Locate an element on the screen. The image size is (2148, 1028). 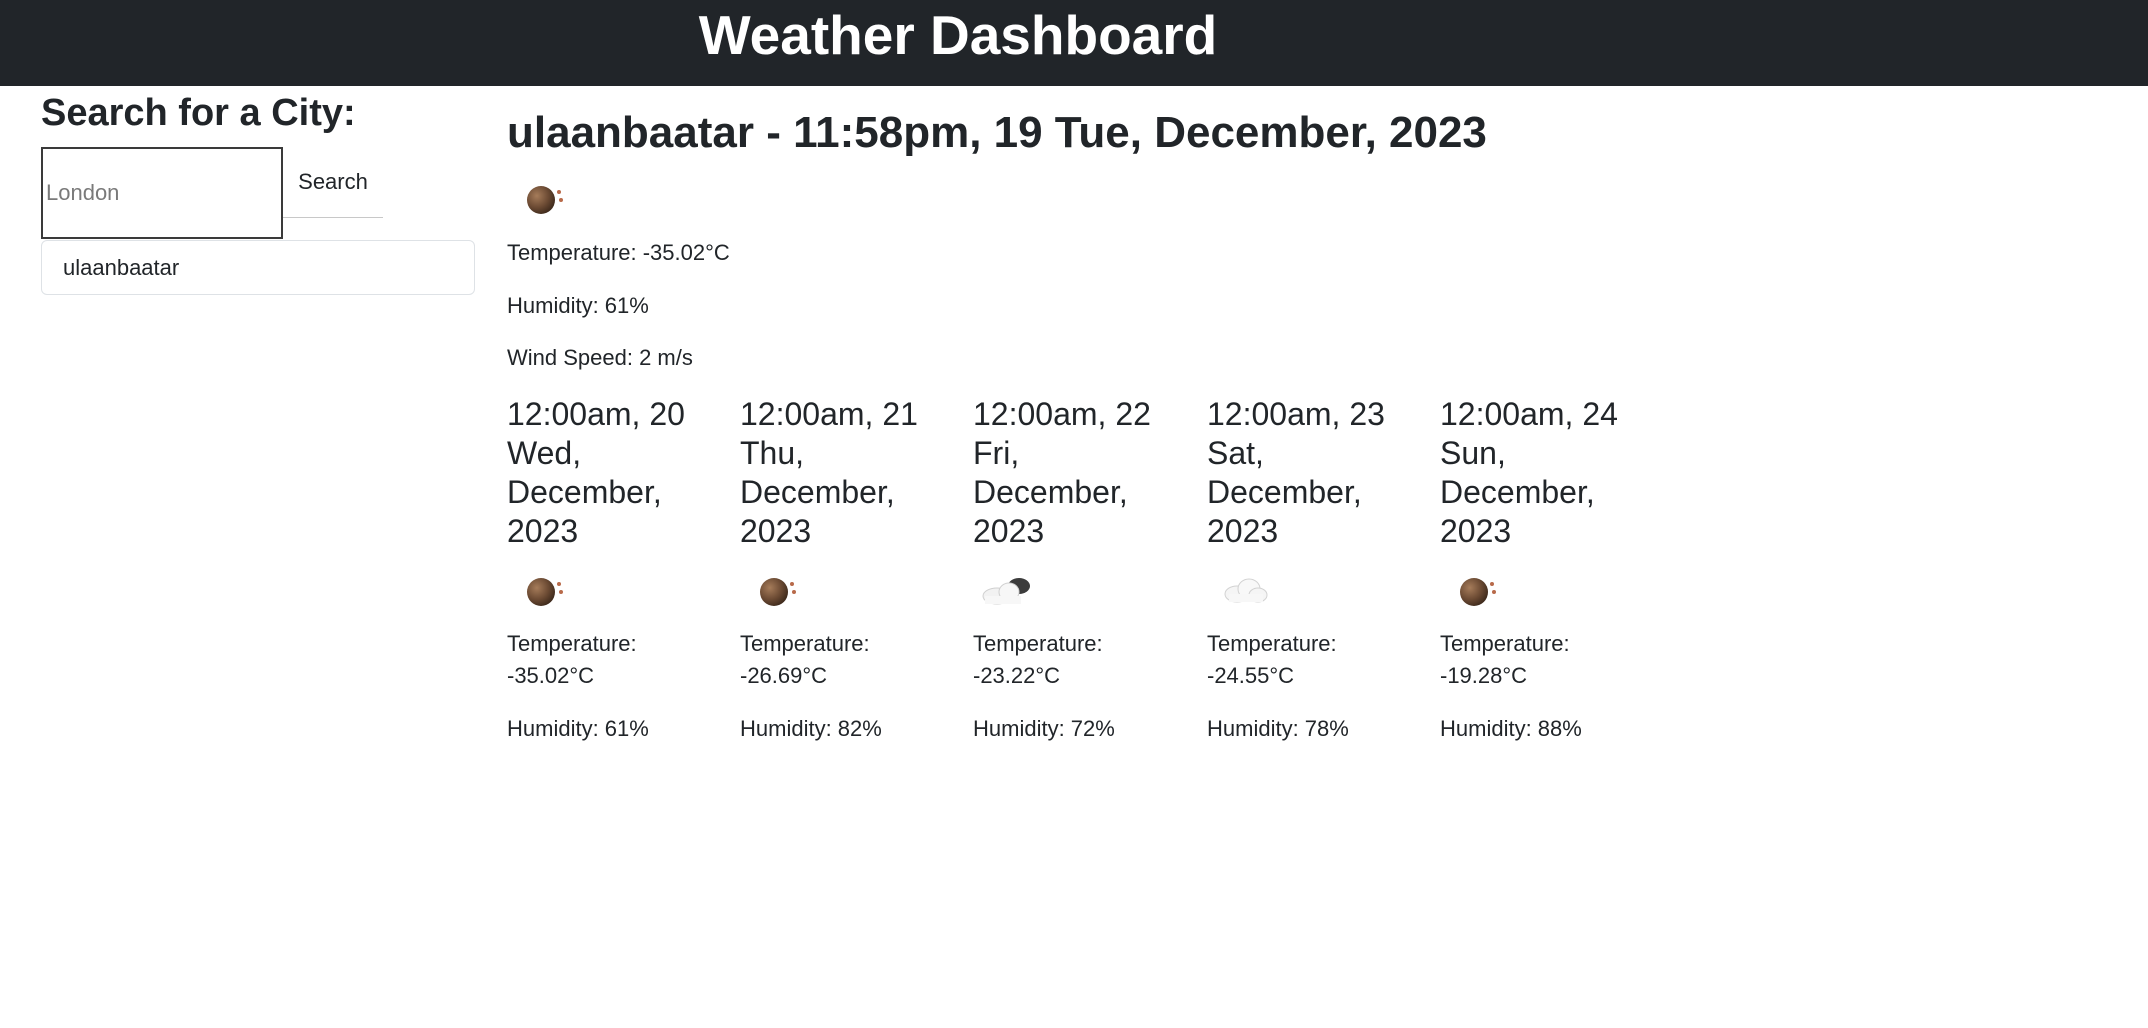
forecast-humidity: Humidity: 61% is located at coordinates (578, 728).